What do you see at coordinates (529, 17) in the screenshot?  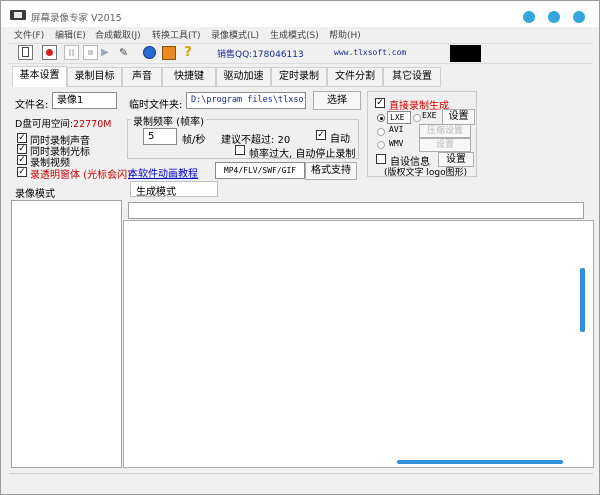 I see `minimize-button` at bounding box center [529, 17].